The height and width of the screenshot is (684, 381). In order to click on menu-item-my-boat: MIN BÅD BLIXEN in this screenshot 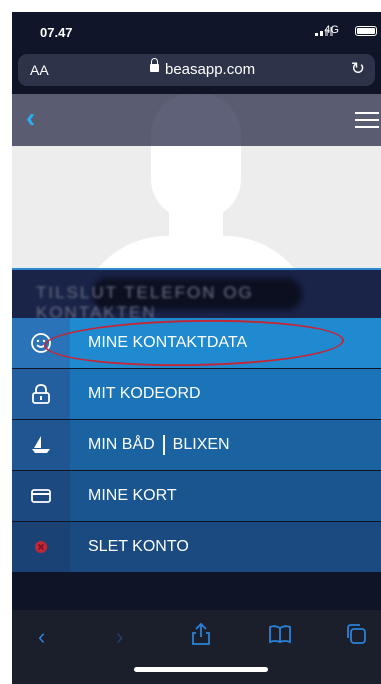, I will do `click(196, 445)`.